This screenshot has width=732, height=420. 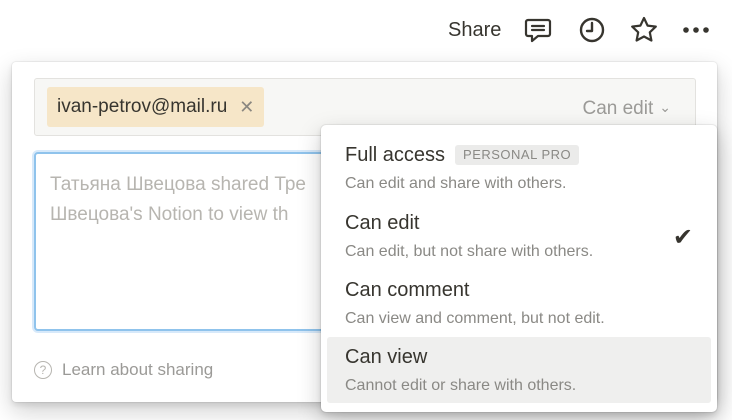 I want to click on option-title: Full access PERSONAL PRO, so click(x=462, y=155).